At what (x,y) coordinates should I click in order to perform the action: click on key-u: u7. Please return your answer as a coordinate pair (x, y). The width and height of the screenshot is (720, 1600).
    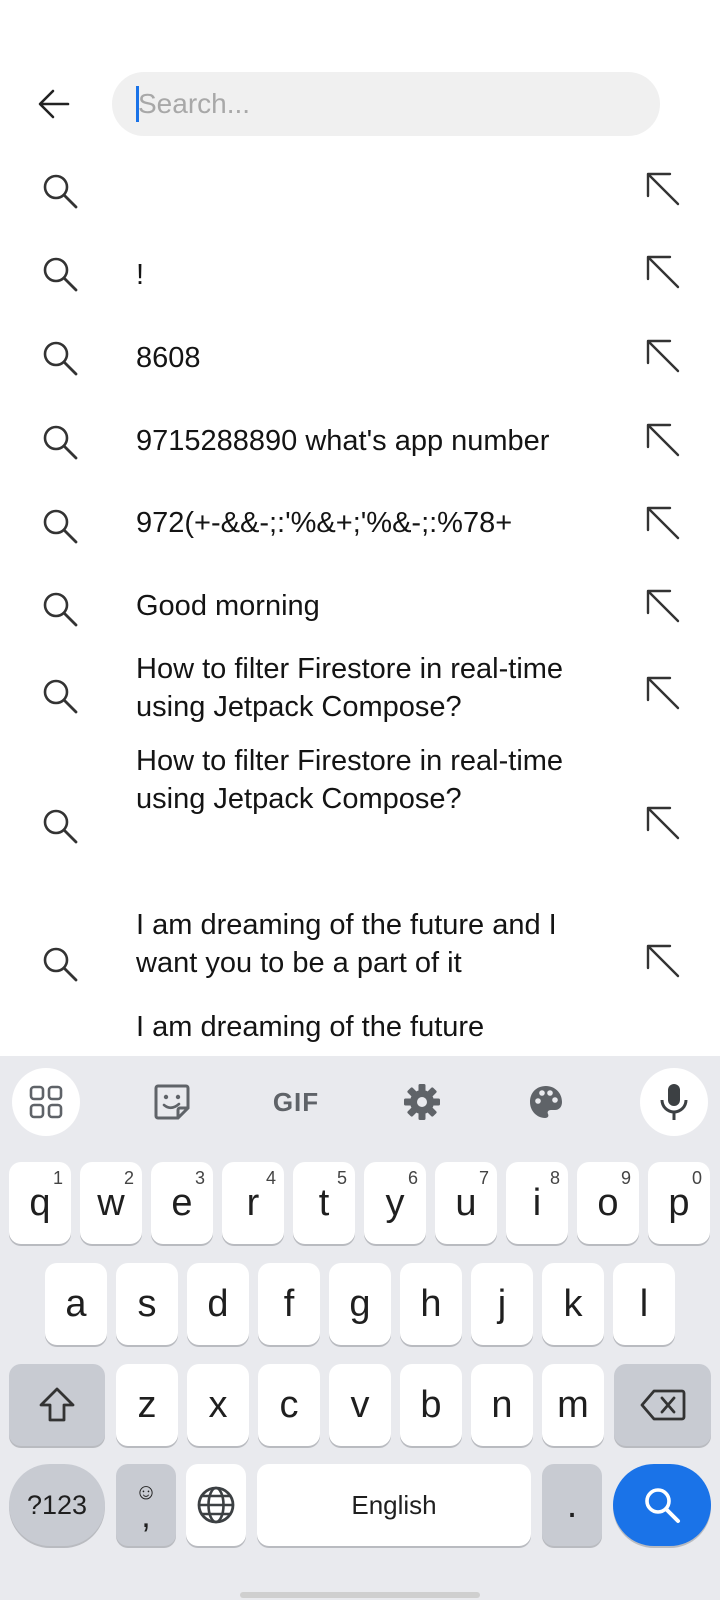
    Looking at the image, I should click on (466, 1203).